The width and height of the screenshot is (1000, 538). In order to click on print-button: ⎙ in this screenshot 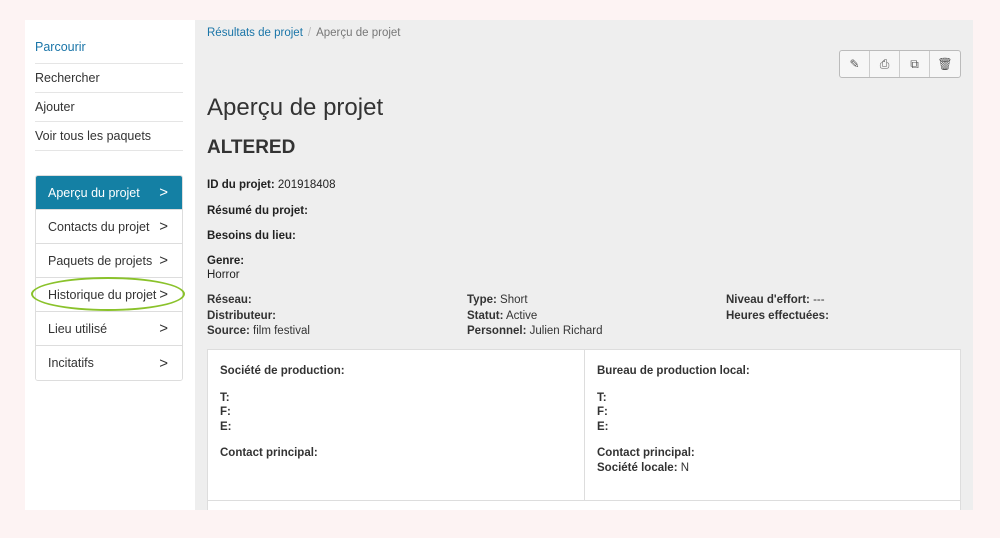, I will do `click(885, 64)`.